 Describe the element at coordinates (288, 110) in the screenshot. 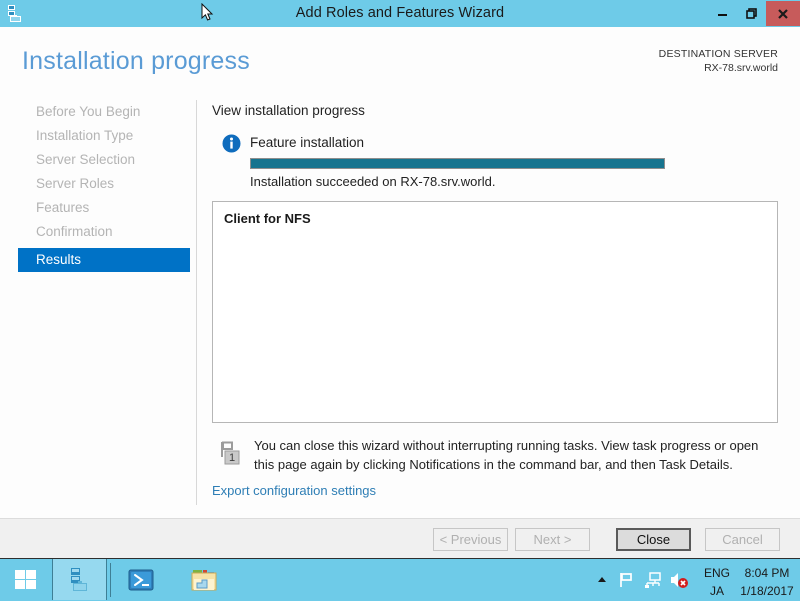

I see `section-label: View installation progress` at that location.